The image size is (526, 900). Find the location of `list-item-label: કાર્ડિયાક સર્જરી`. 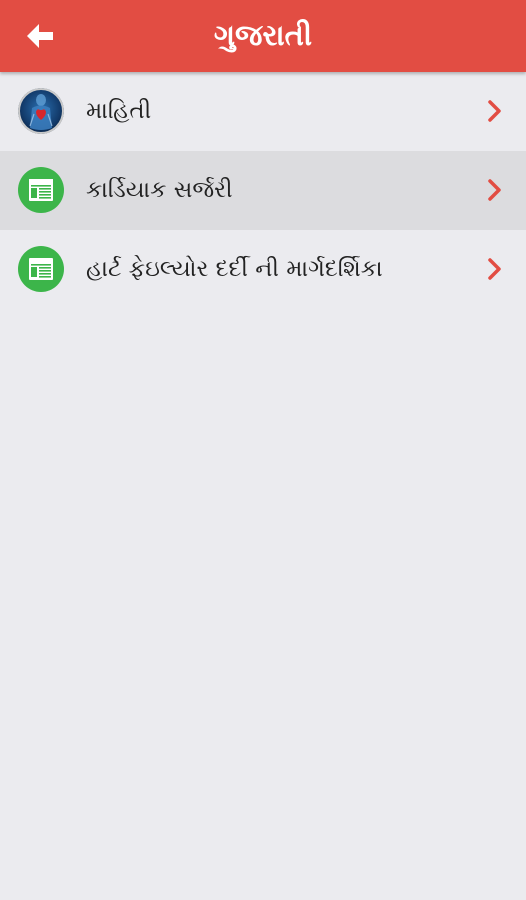

list-item-label: કાર્ડિયાક સર્જરી is located at coordinates (159, 190).